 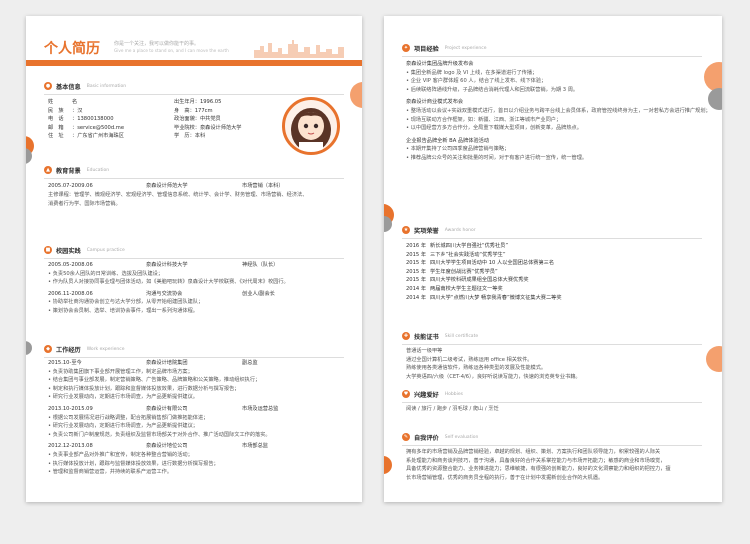 I want to click on entry-bullet: • 企业 VIP 客户群体超 60 人，结合了线上发布、线下体验；, so click(x=476, y=81).